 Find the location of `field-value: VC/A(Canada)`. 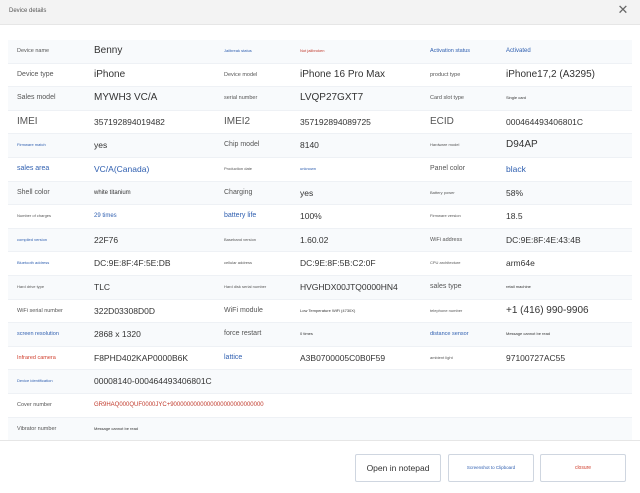

field-value: VC/A(Canada) is located at coordinates (122, 168).